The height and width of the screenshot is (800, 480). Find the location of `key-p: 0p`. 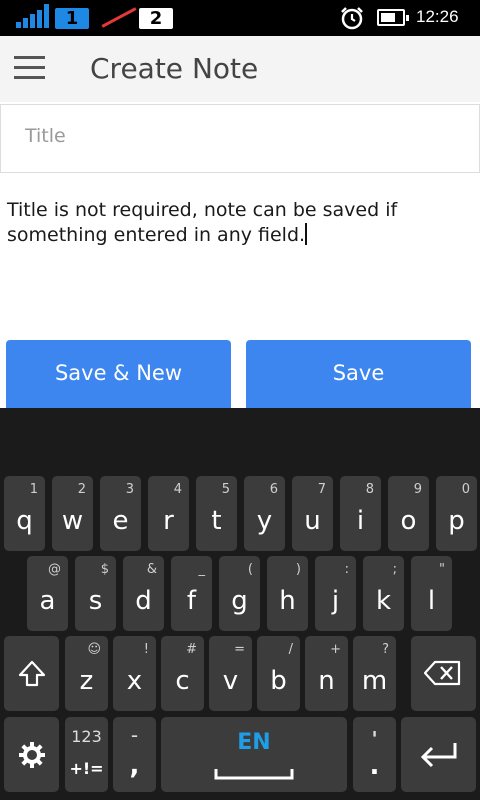

key-p: 0p is located at coordinates (456, 513).